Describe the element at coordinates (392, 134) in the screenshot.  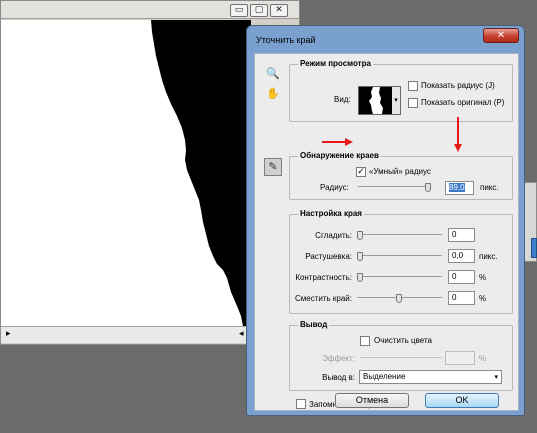
I see `annotation-arrows` at that location.